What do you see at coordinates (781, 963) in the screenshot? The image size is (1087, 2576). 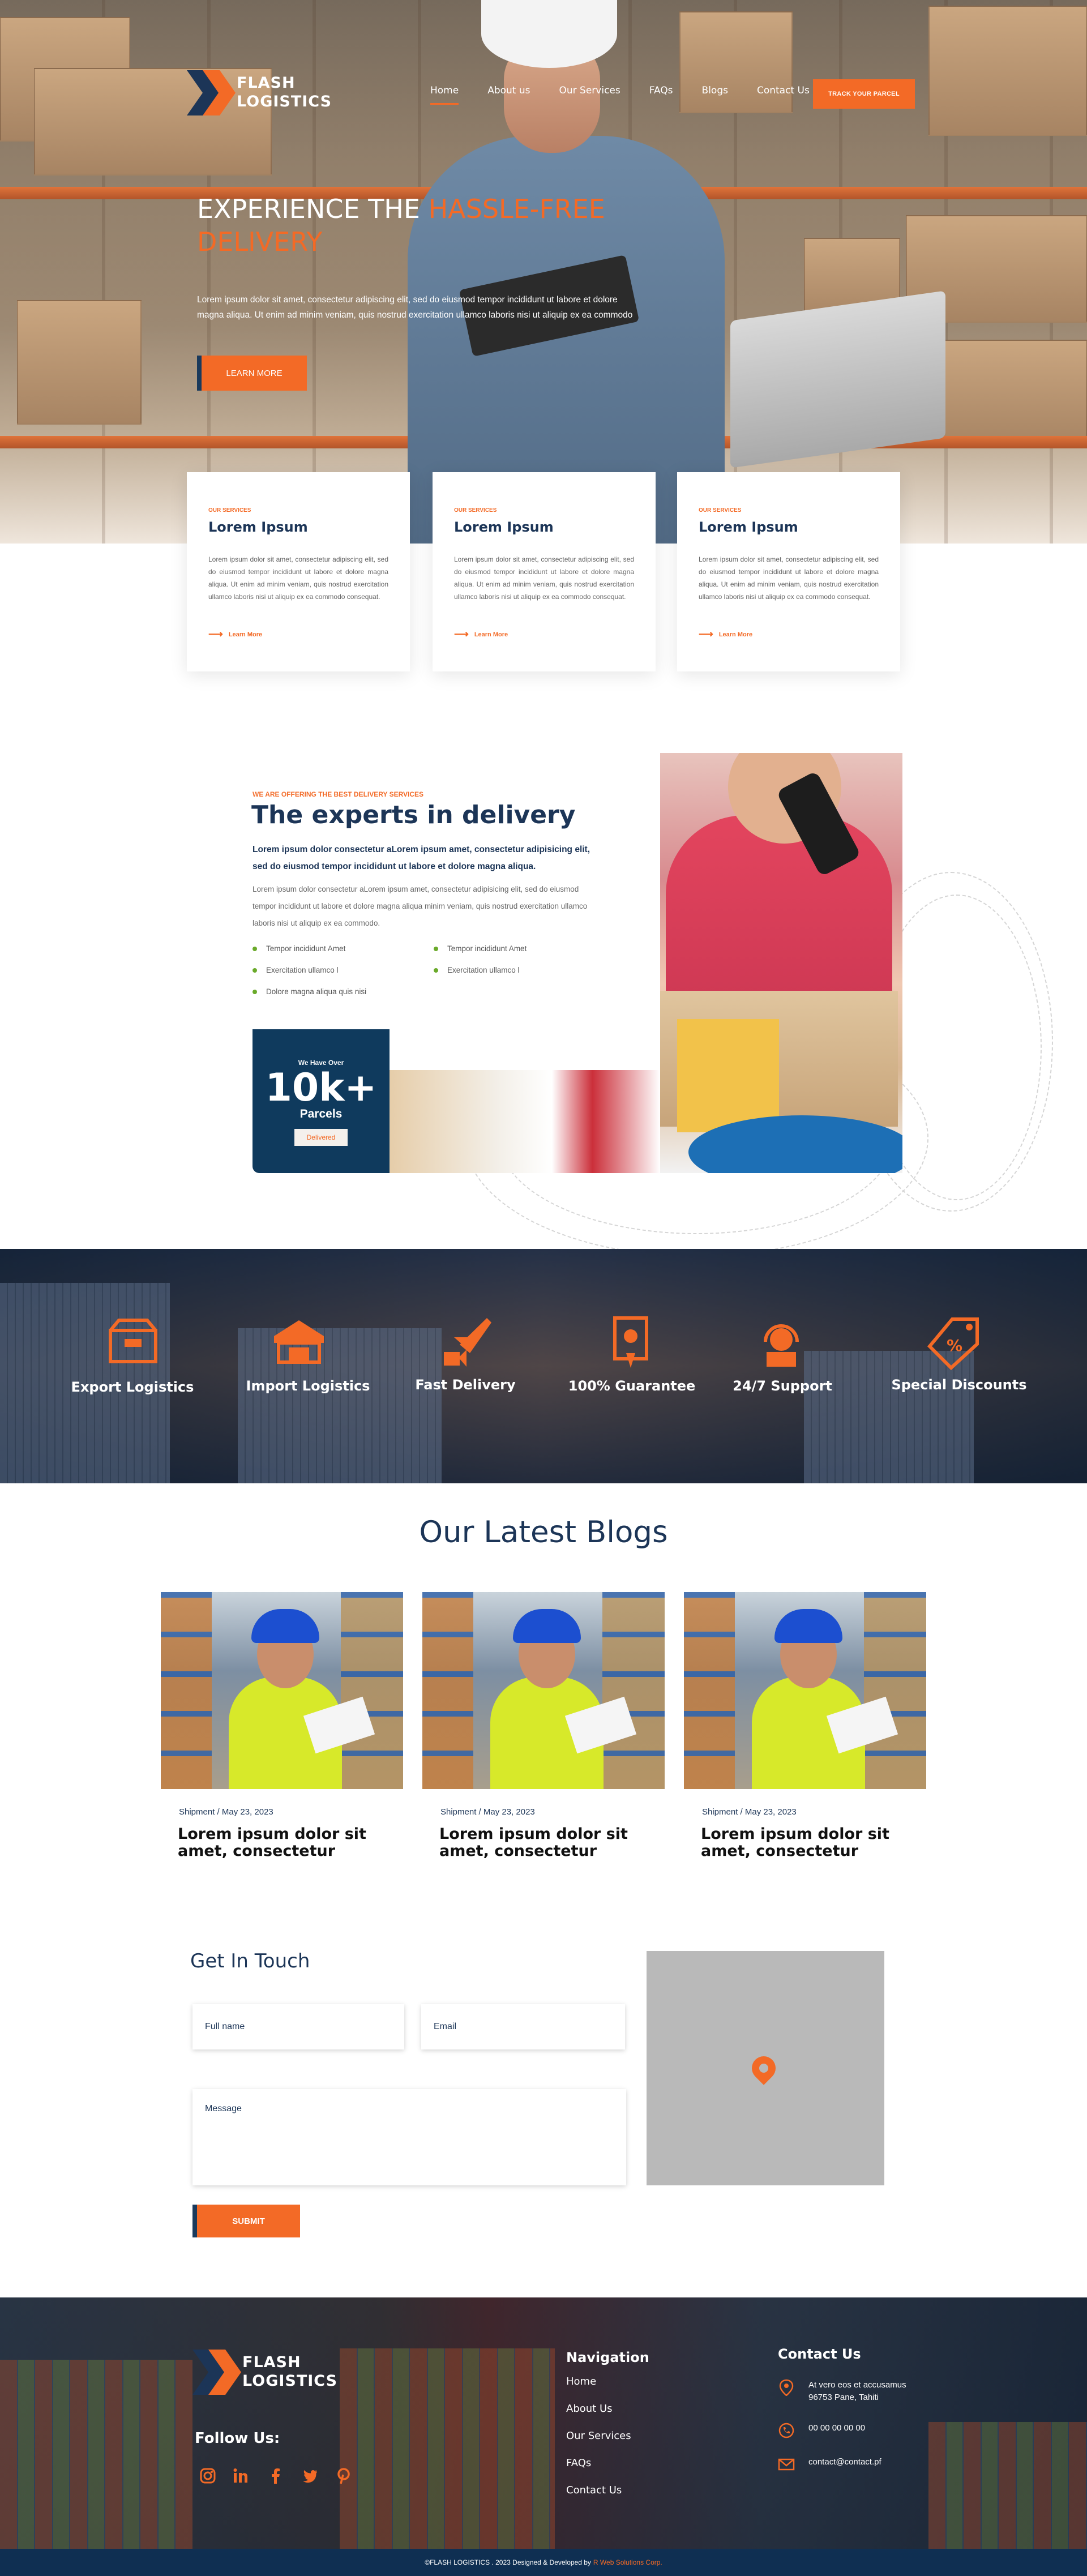 I see `delivery-woman-photo` at bounding box center [781, 963].